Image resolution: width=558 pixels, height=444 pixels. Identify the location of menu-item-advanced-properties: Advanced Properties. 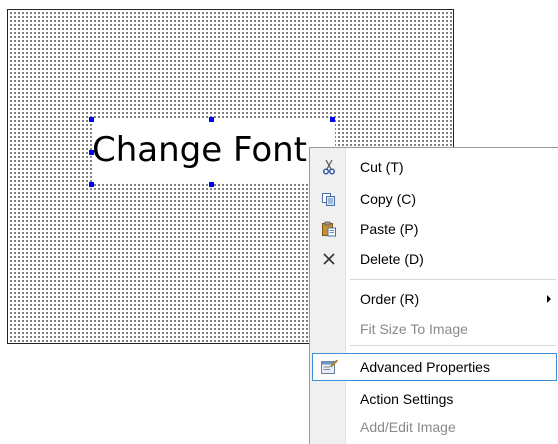
(434, 367).